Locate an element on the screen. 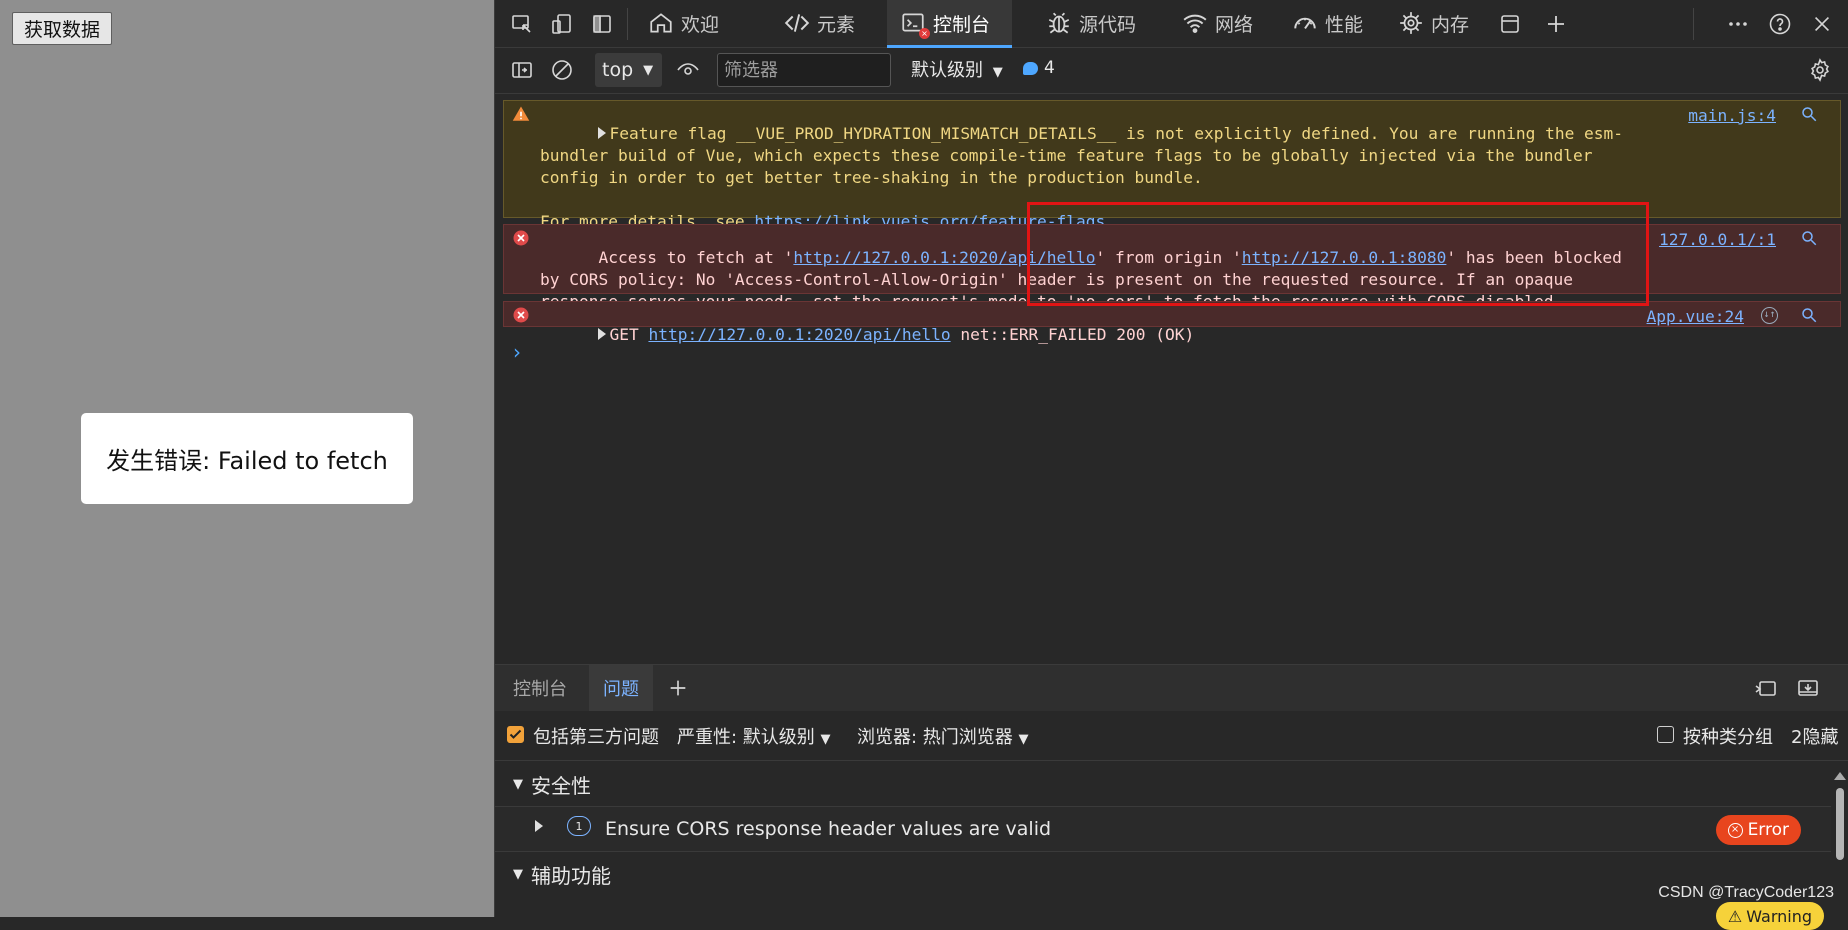  tab-performance: 性能 is located at coordinates (1327, 23).